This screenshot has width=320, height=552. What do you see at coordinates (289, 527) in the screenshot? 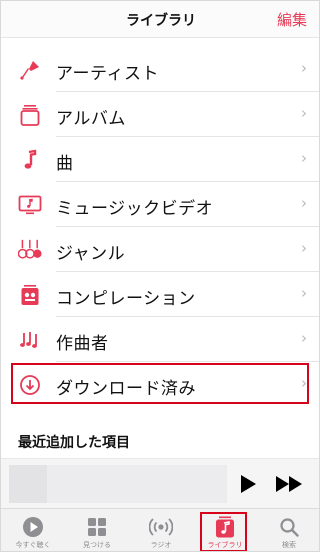
I see `search-icon` at bounding box center [289, 527].